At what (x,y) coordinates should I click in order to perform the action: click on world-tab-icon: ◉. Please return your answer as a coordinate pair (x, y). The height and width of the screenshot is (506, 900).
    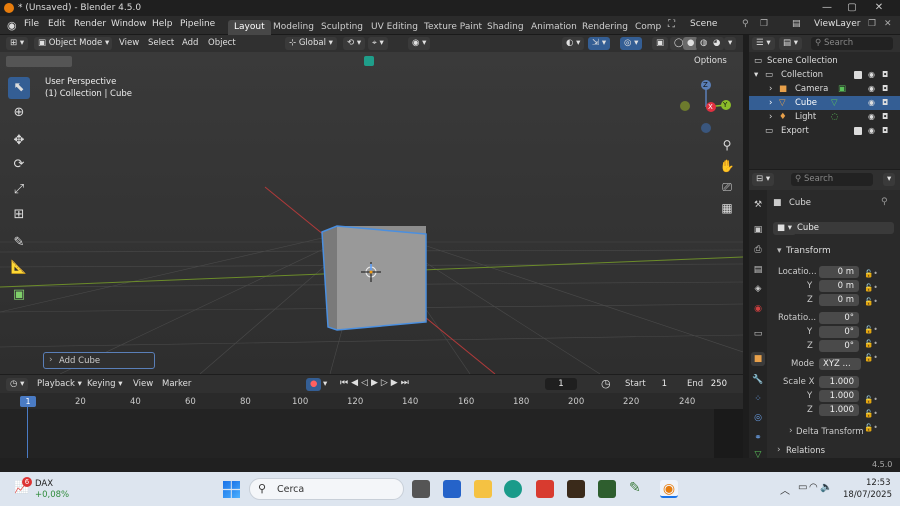
    Looking at the image, I should click on (758, 309).